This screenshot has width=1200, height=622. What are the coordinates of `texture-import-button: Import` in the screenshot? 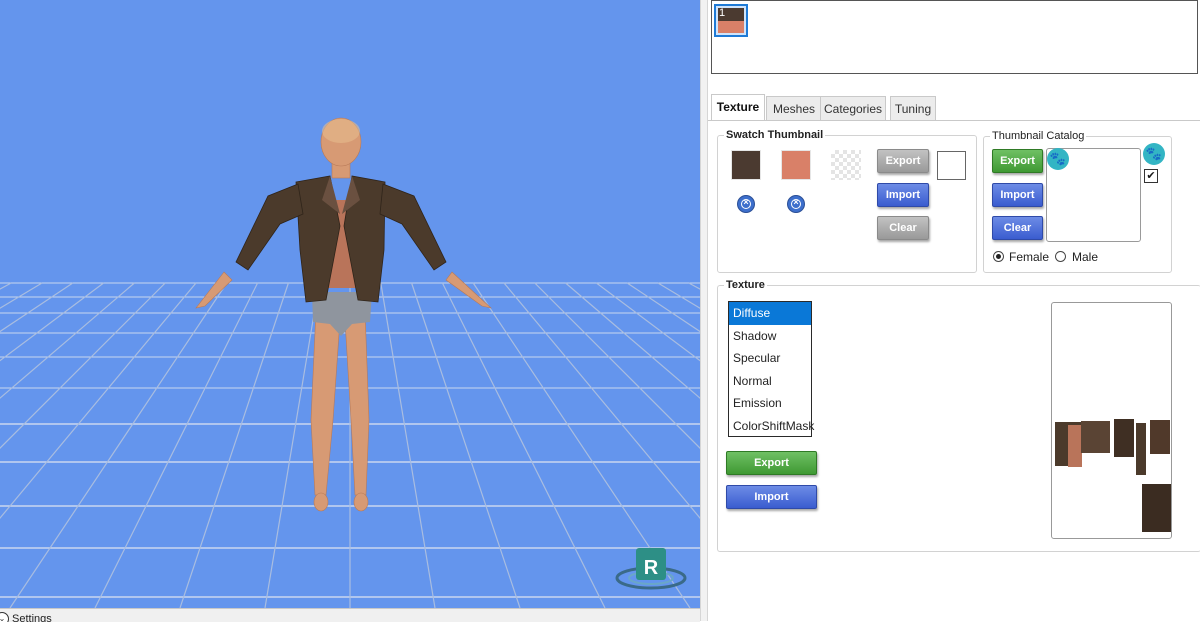 It's located at (771, 497).